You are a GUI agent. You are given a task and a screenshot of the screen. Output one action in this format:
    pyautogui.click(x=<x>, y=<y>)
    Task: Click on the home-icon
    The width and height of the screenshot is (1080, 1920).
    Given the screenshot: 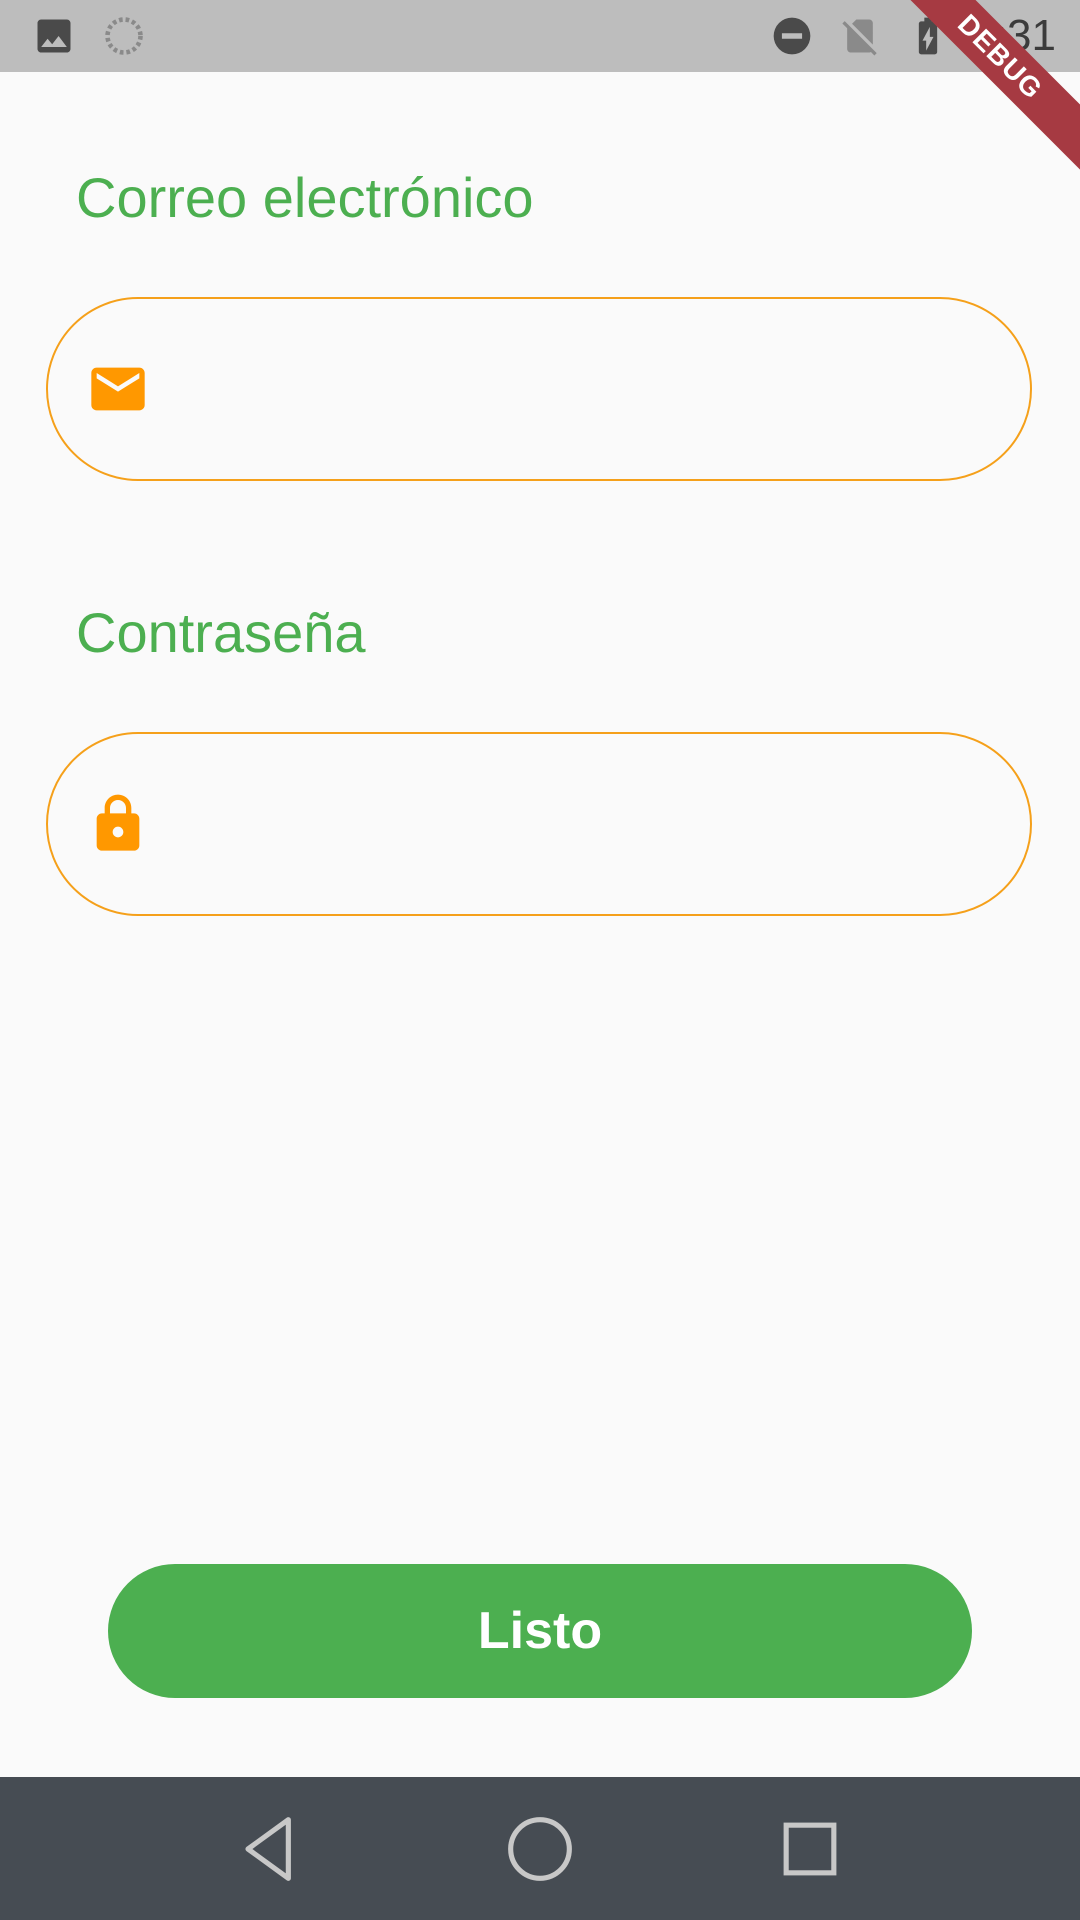 What is the action you would take?
    pyautogui.click(x=540, y=1849)
    